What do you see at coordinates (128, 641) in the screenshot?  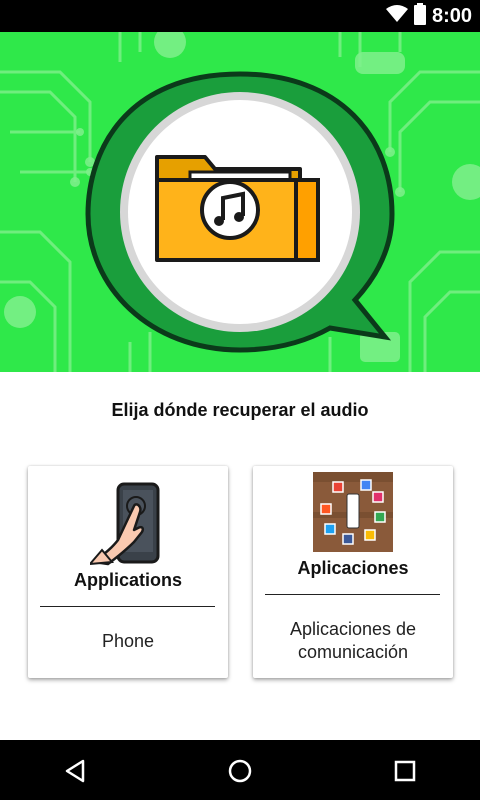 I see `card-description: Phone` at bounding box center [128, 641].